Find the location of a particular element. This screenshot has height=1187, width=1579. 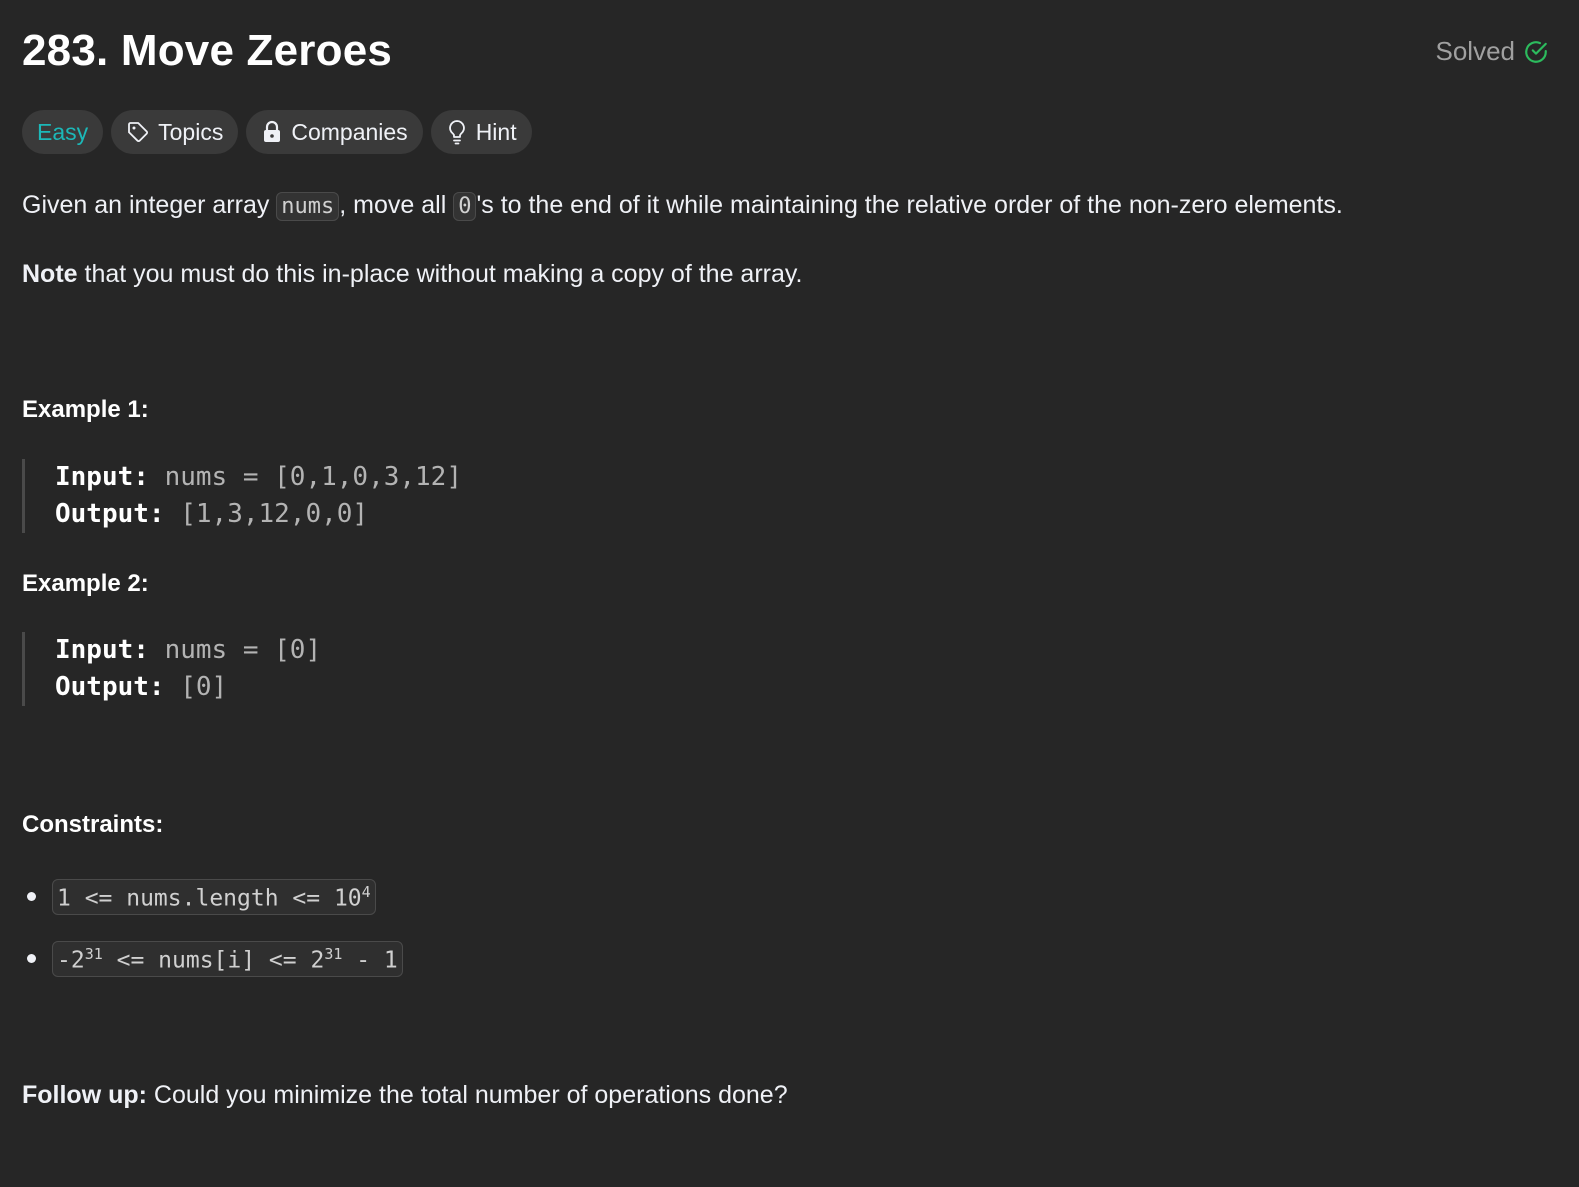

description-text: Given an integer array is located at coordinates (149, 205).